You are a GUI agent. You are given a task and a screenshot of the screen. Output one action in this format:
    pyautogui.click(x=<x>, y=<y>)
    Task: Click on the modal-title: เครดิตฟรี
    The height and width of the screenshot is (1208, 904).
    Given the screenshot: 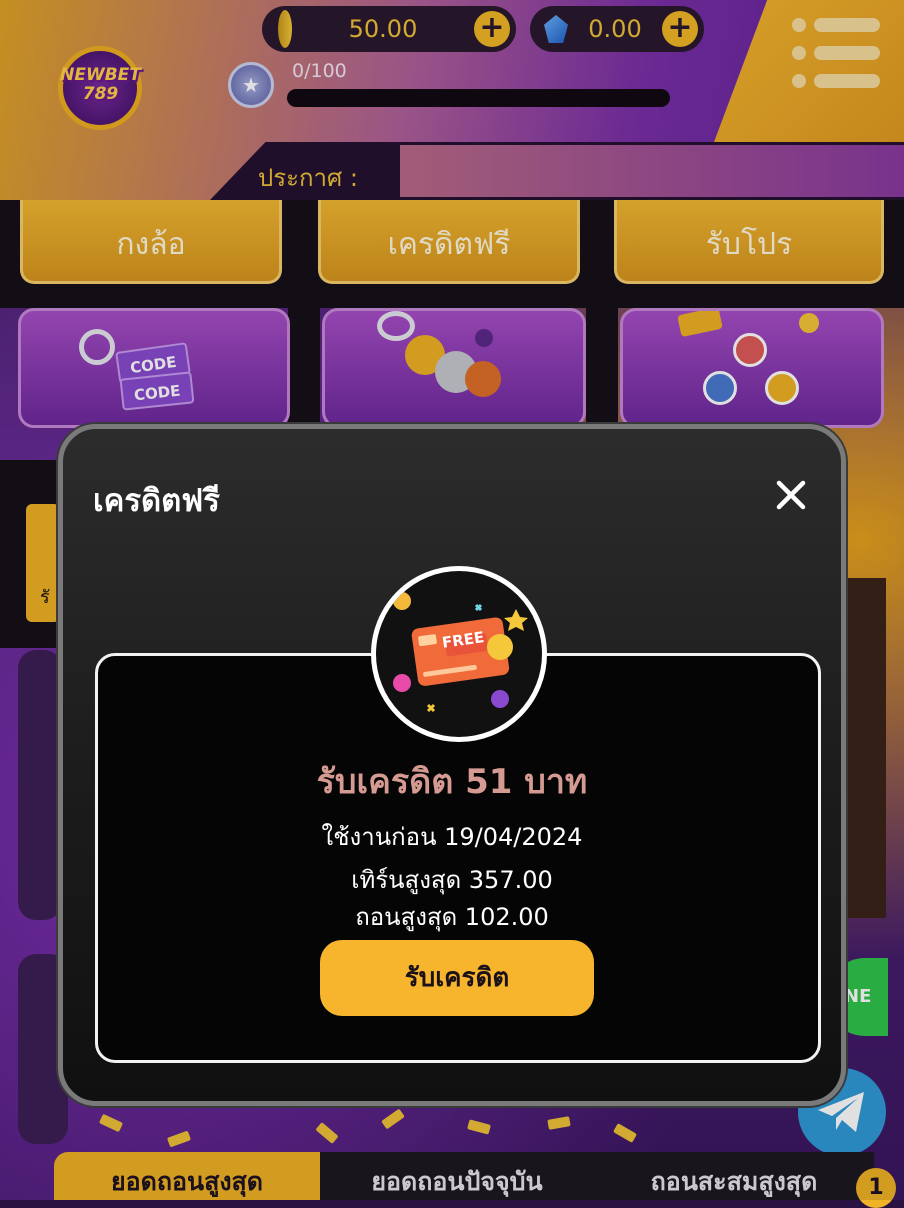 What is the action you would take?
    pyautogui.click(x=156, y=501)
    